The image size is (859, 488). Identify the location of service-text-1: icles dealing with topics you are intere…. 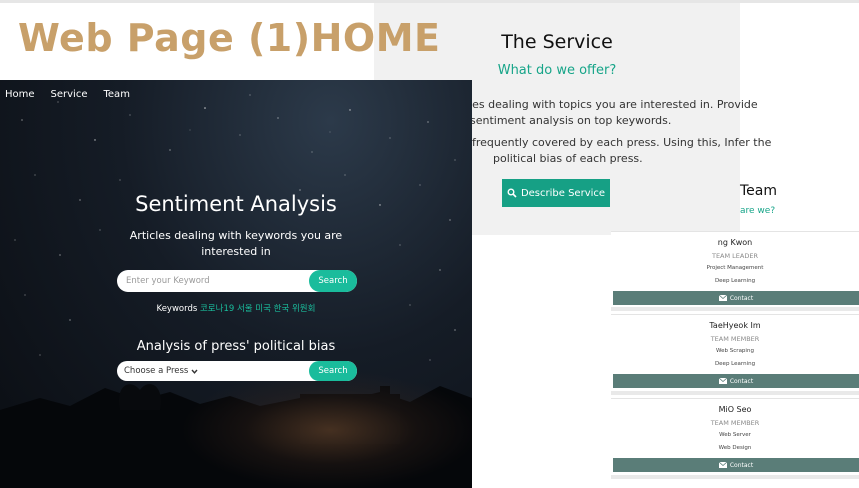
(609, 104).